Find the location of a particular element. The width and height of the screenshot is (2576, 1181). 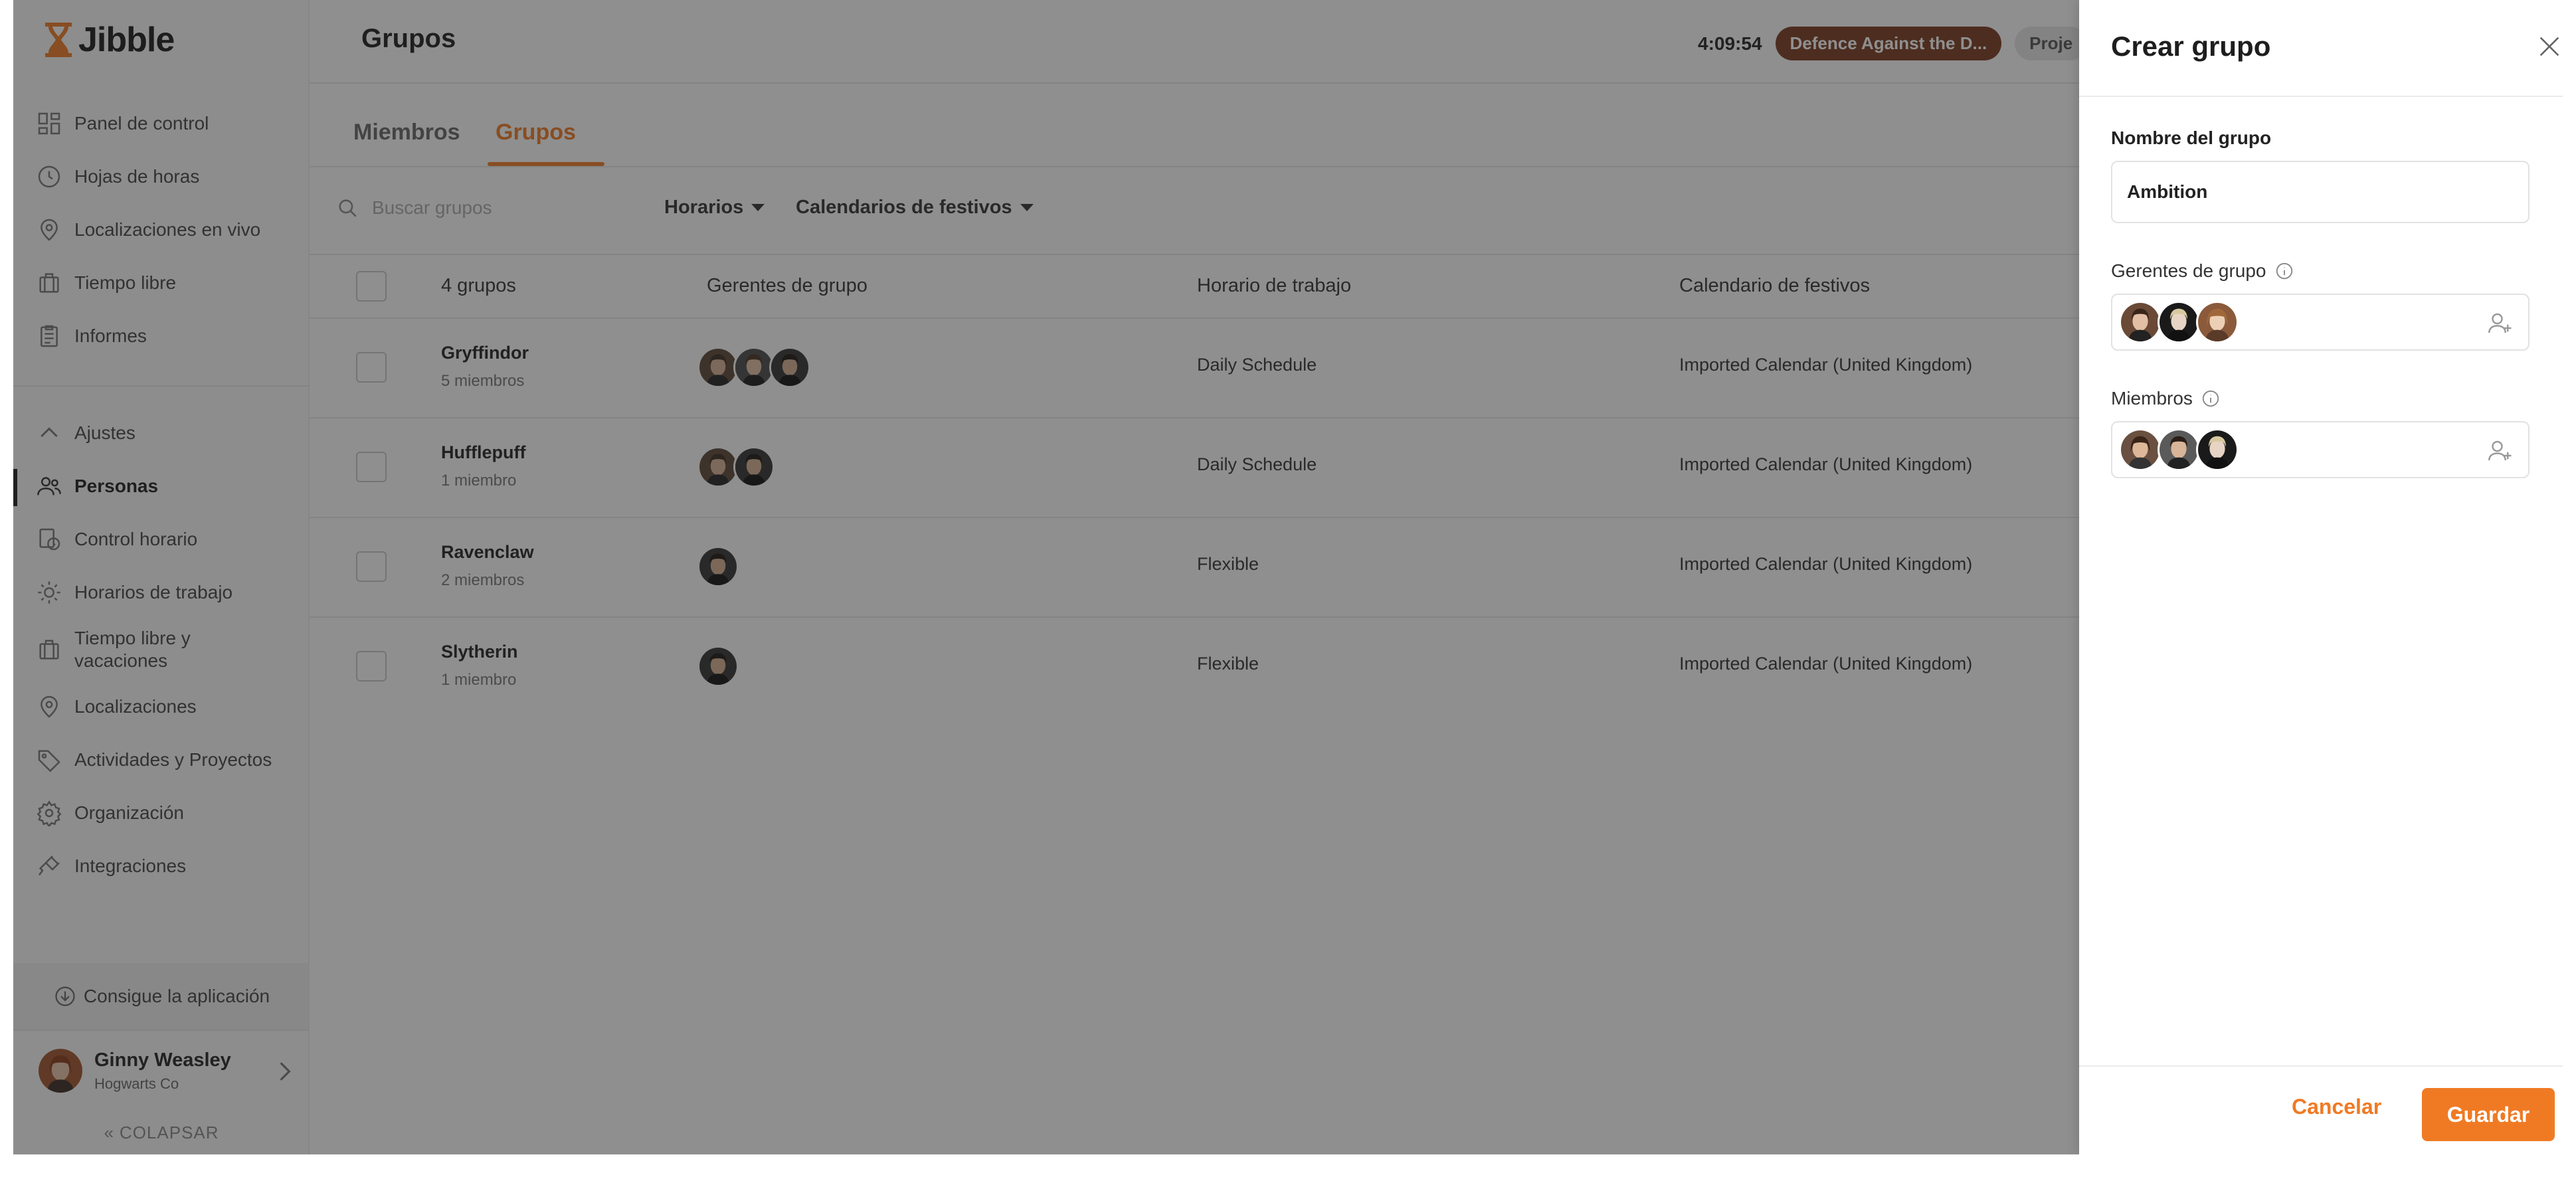

drawer-footer-divider is located at coordinates (2321, 1066).